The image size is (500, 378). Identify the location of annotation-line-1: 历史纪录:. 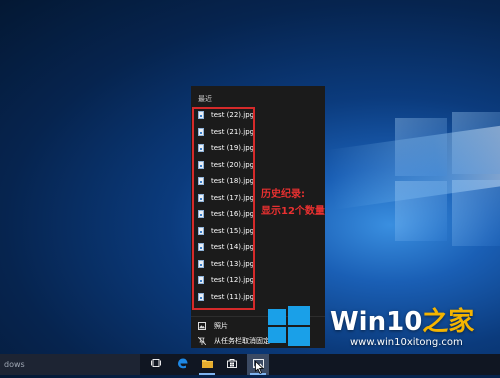
(283, 194).